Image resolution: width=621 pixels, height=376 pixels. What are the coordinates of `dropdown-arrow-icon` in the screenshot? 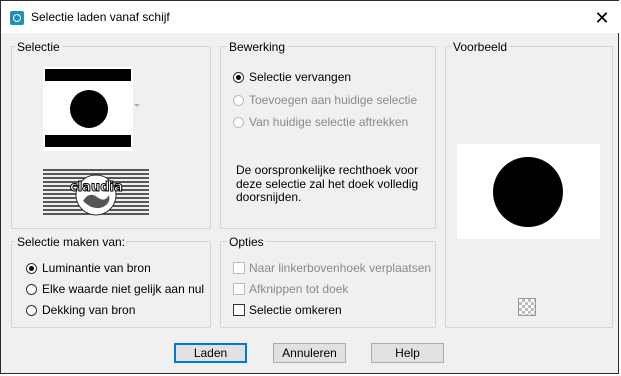 It's located at (137, 105).